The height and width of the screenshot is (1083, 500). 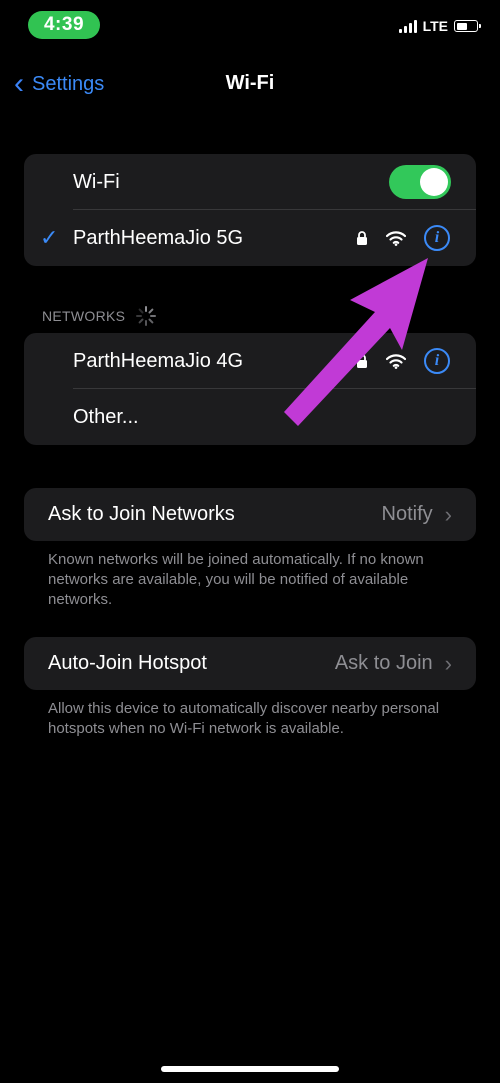 I want to click on checkmark-icon: ✓, so click(x=49, y=237).